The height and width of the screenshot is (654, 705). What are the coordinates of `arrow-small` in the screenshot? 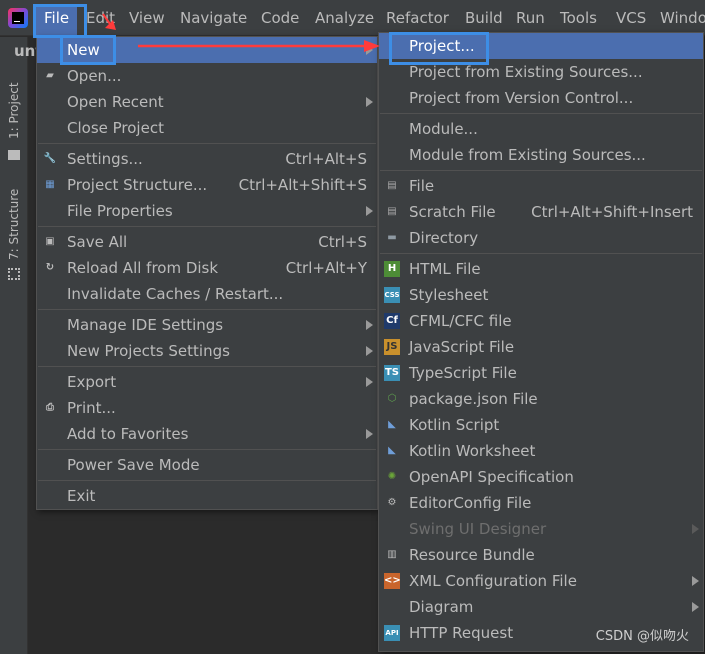 It's located at (106, 19).